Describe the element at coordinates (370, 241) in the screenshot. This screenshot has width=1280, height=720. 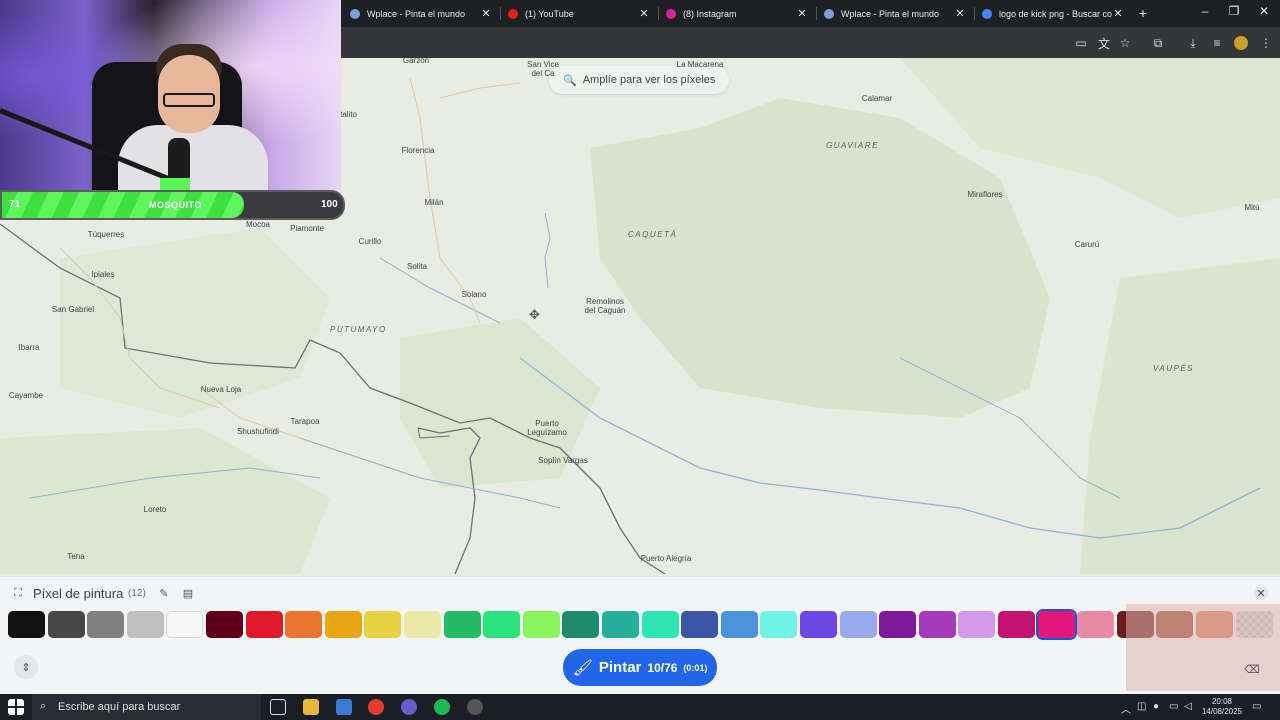
I see `place-label: Curillo` at that location.